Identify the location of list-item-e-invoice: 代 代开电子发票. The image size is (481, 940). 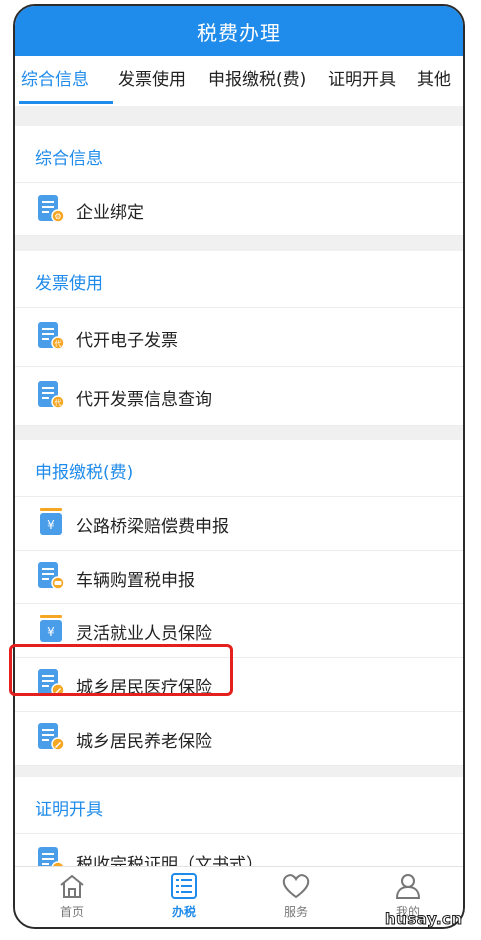
(239, 337).